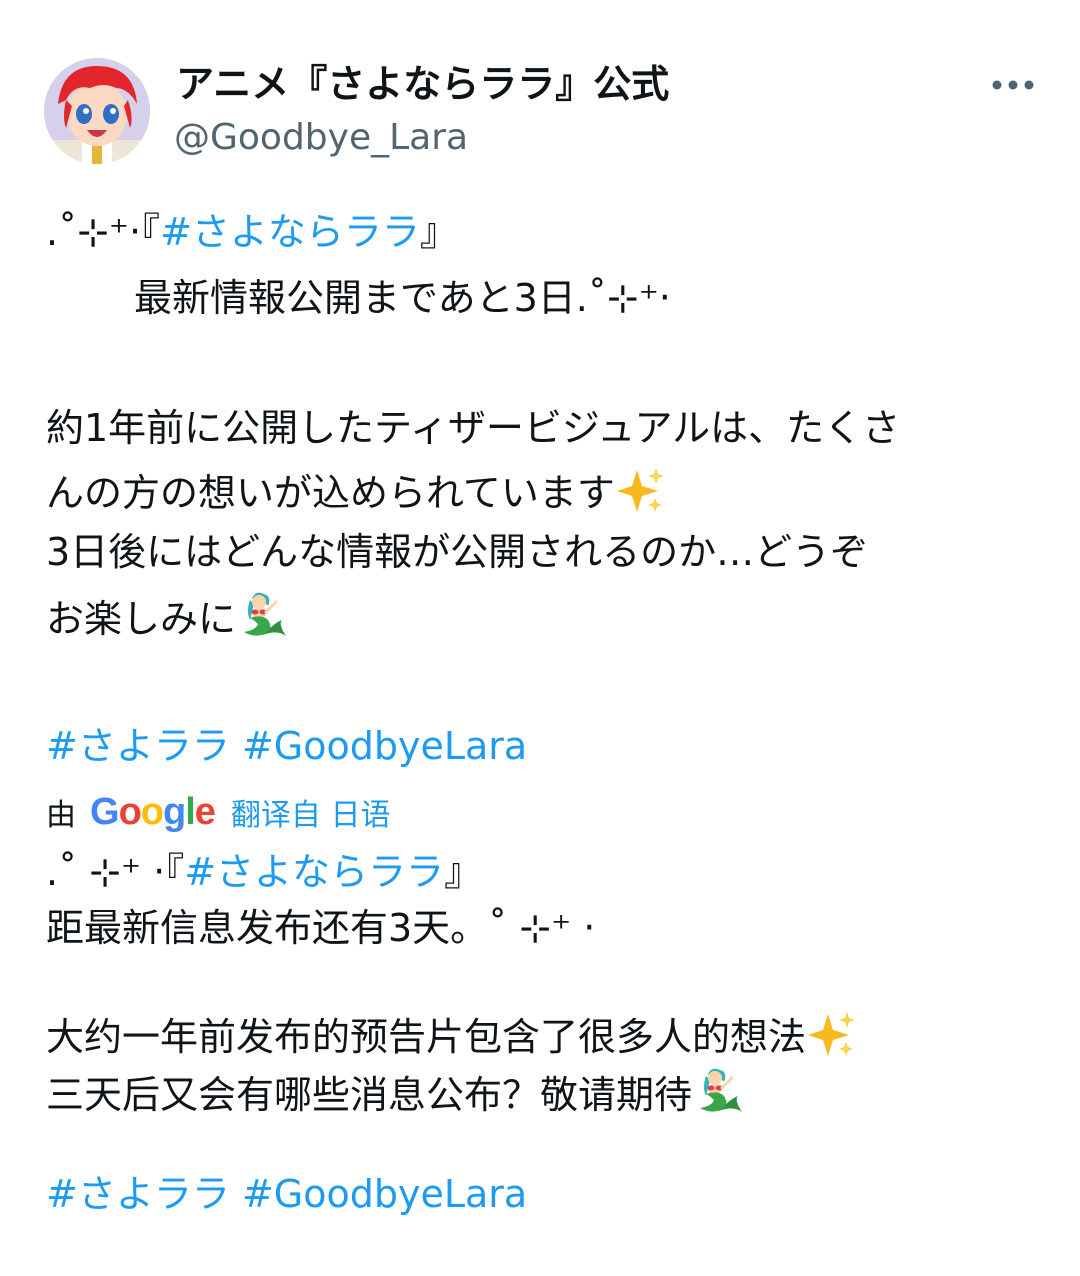 The height and width of the screenshot is (1276, 1080). I want to click on translated-line-3: 大约一年前发布的预告片包含了很多人的想法, so click(452, 1039).